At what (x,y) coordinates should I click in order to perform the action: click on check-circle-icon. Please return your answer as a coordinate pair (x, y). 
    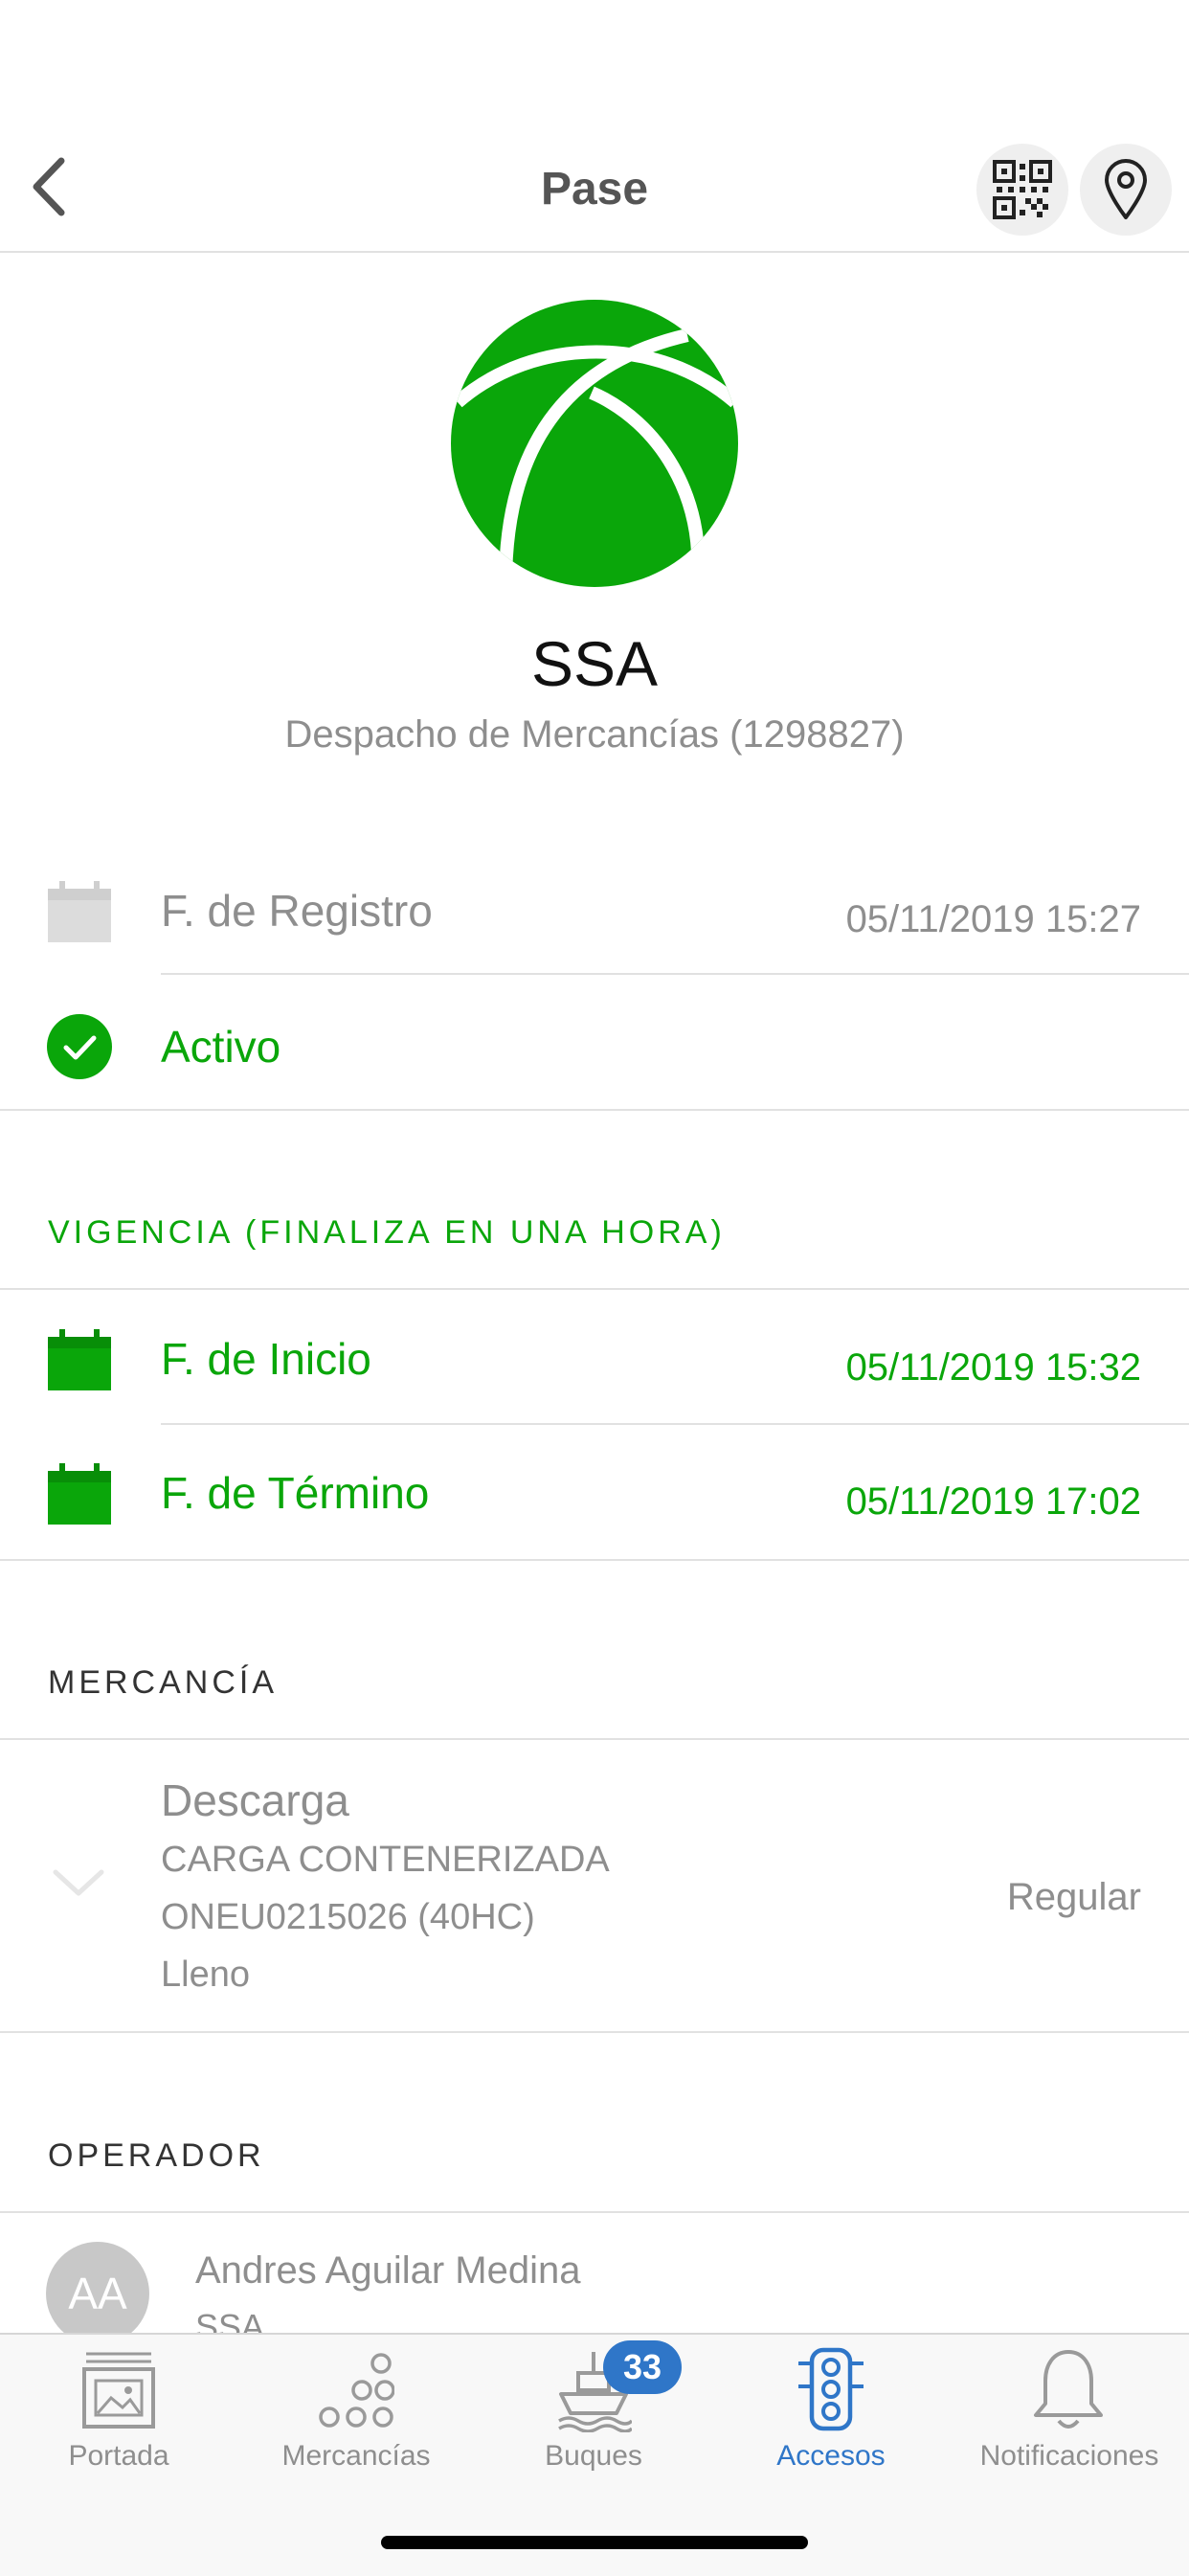
    Looking at the image, I should click on (79, 1046).